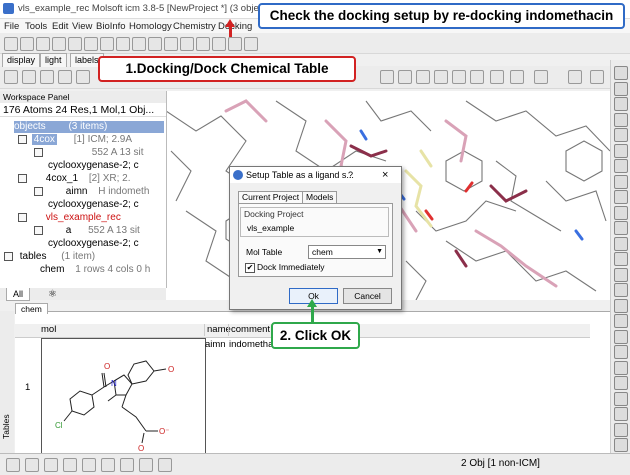  Describe the element at coordinates (75, 140) in the screenshot. I see `tree-row-4cox: 4cox [1] ICM; 2.9A` at that location.